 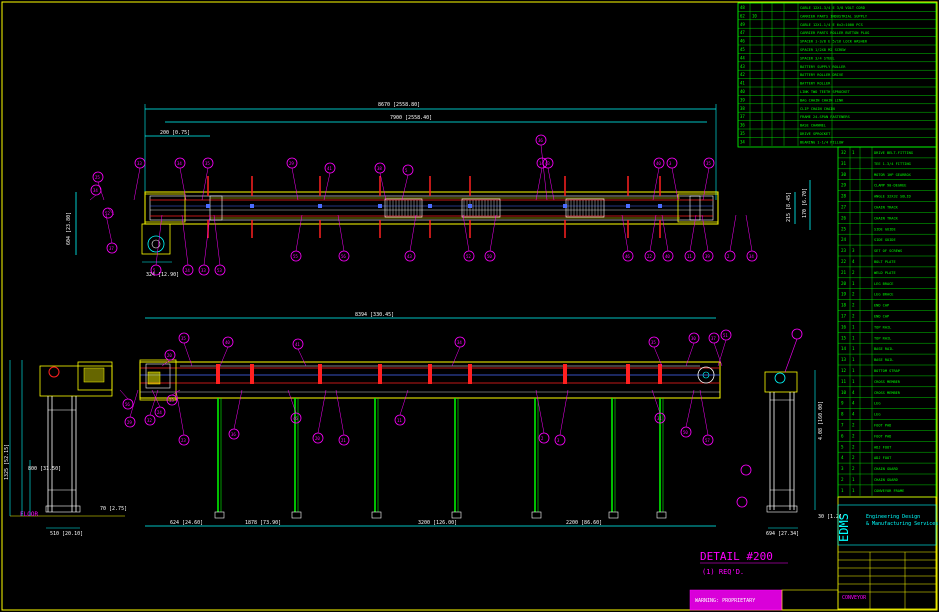 I want to click on bom-description: LINK TWO TEETH SPROCKET, so click(x=825, y=92).